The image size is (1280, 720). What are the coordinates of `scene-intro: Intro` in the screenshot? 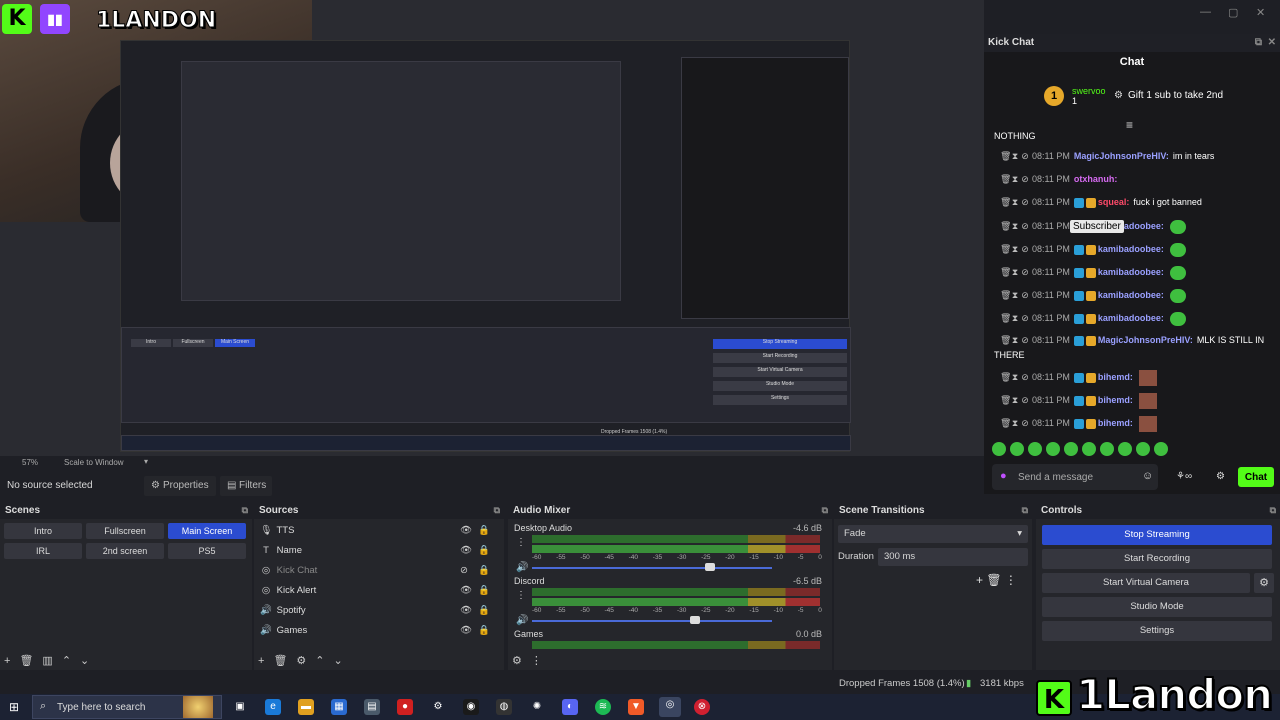 It's located at (43, 531).